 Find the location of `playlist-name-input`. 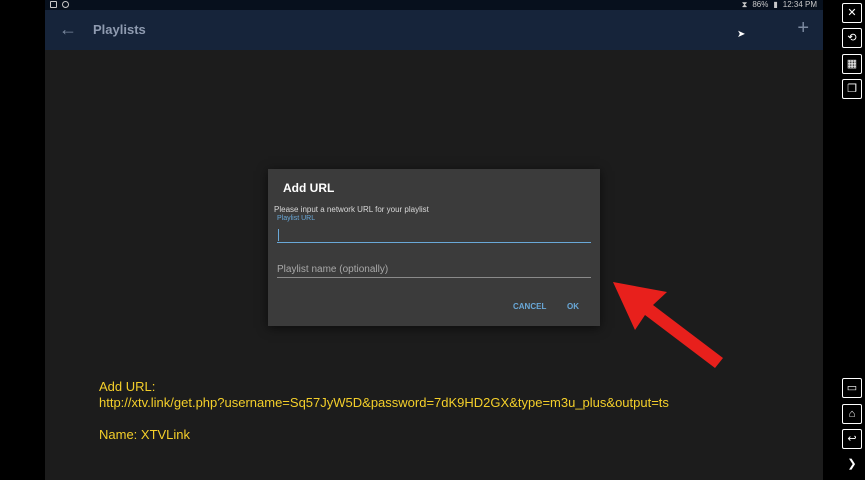

playlist-name-input is located at coordinates (434, 269).